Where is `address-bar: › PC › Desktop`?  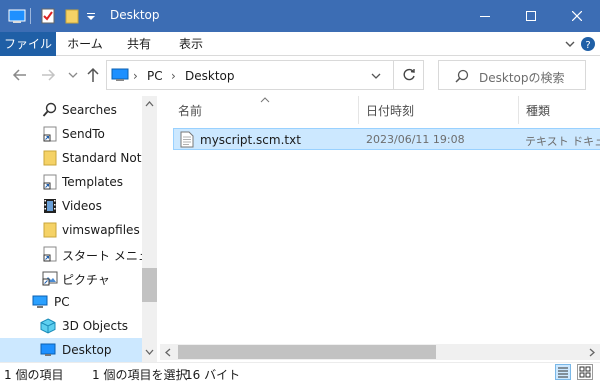 address-bar: › PC › Desktop is located at coordinates (250, 75).